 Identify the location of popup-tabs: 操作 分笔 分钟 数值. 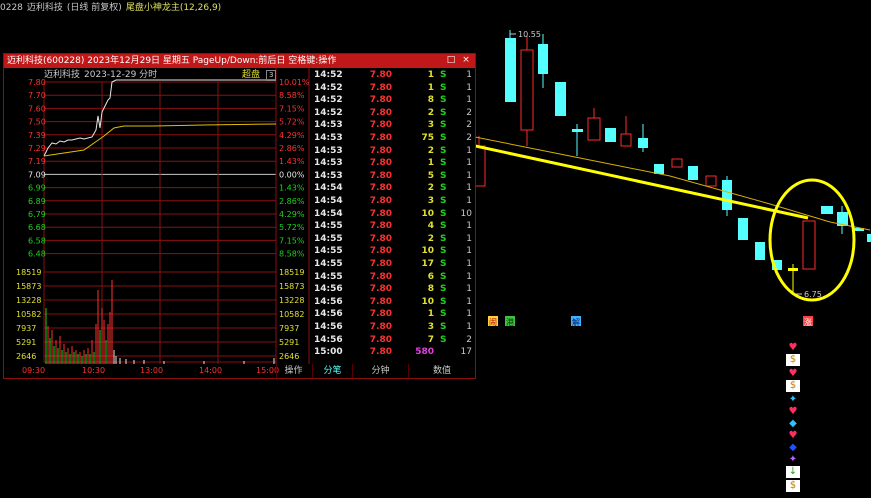
(239, 371).